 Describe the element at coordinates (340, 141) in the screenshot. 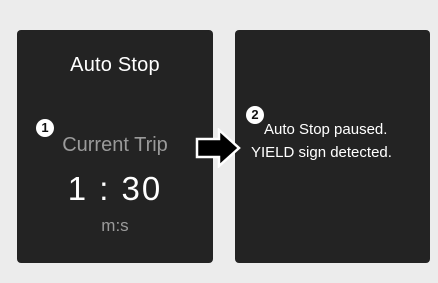

I see `paused-message: Auto Stop paused. YIELD sign detected.` at that location.